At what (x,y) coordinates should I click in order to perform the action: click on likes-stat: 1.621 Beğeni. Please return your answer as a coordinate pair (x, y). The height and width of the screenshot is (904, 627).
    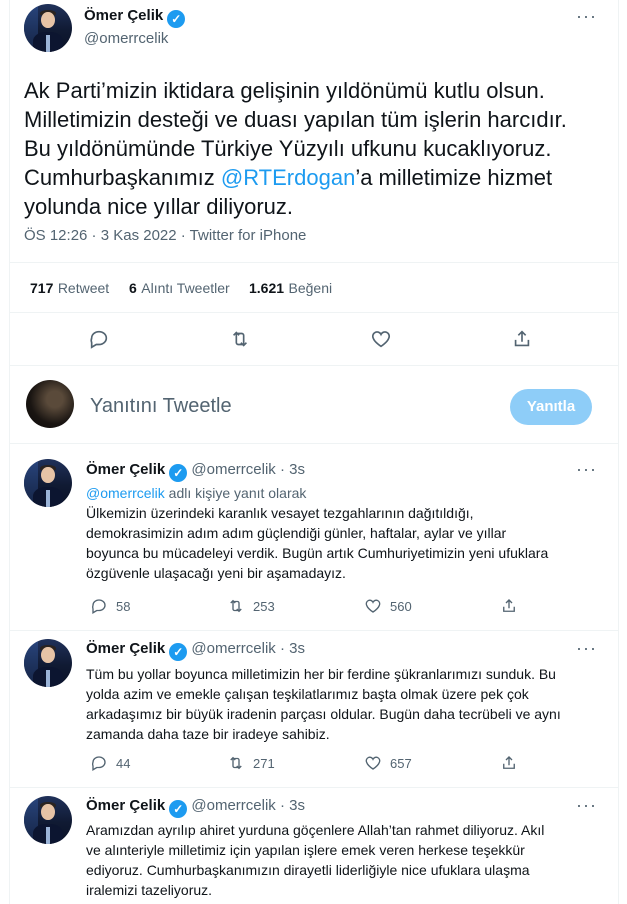
    Looking at the image, I should click on (290, 289).